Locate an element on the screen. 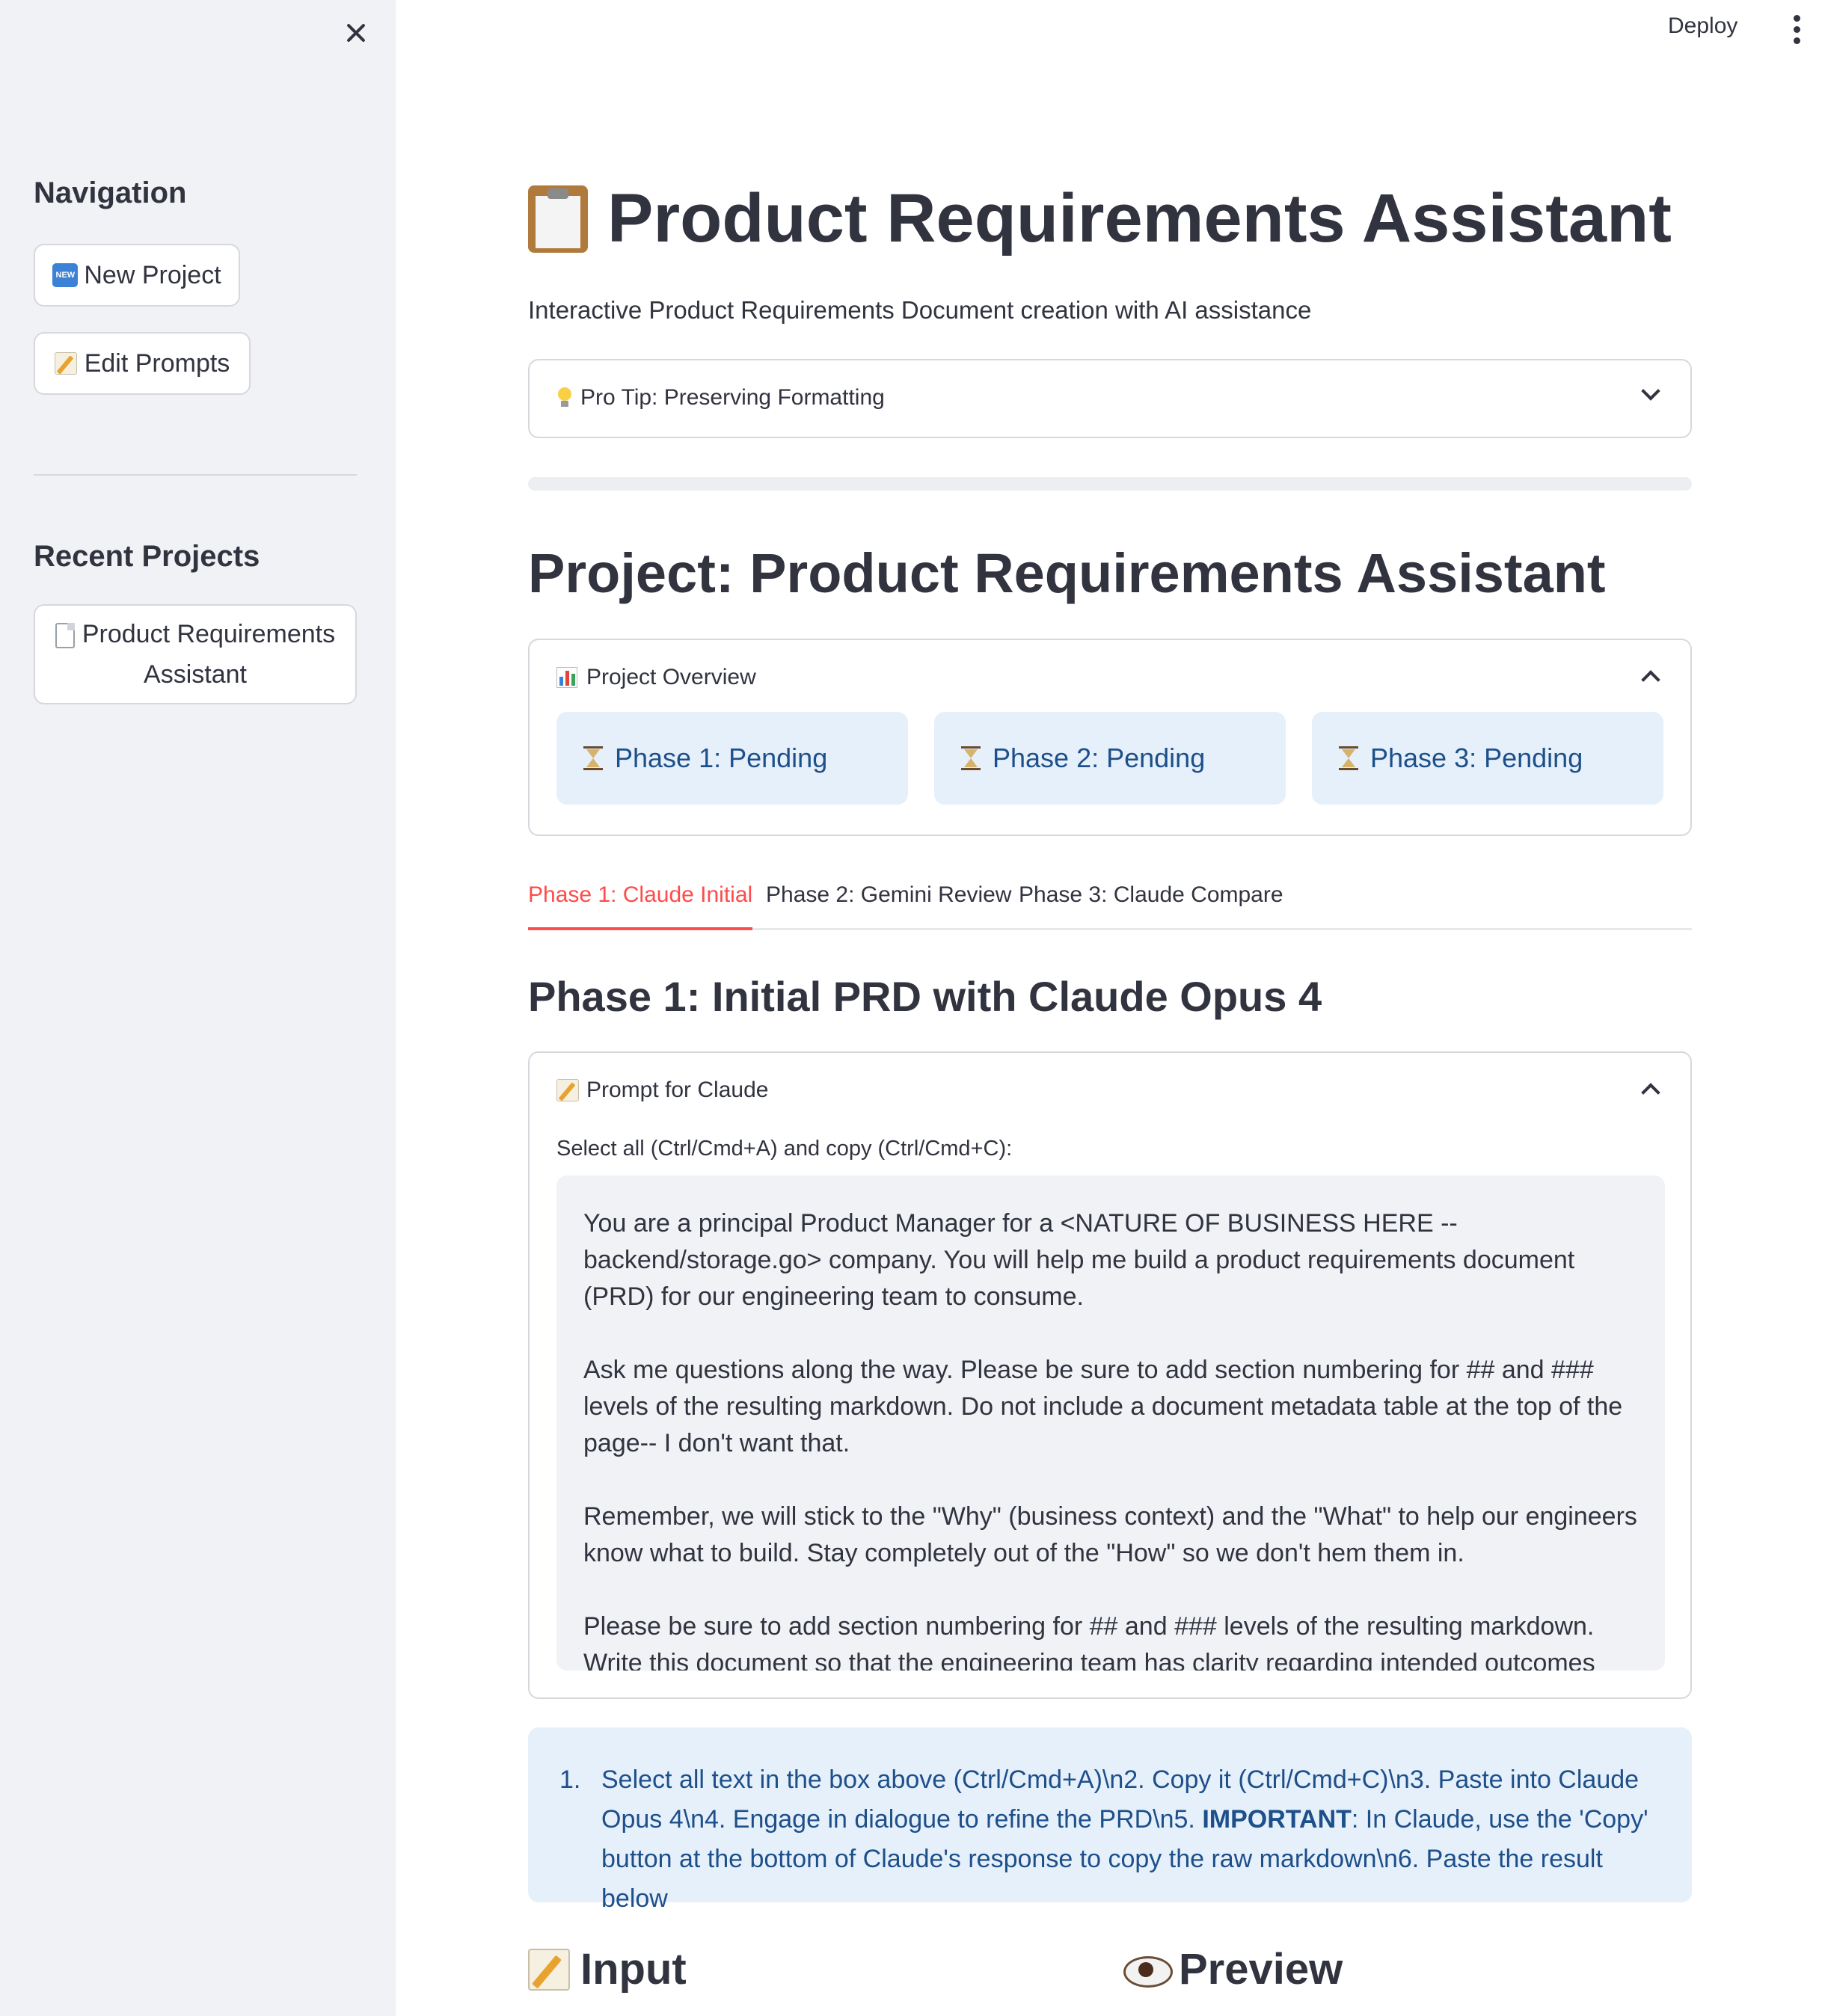  phase-3-status-label: Phase 3: Pending is located at coordinates (1476, 758).